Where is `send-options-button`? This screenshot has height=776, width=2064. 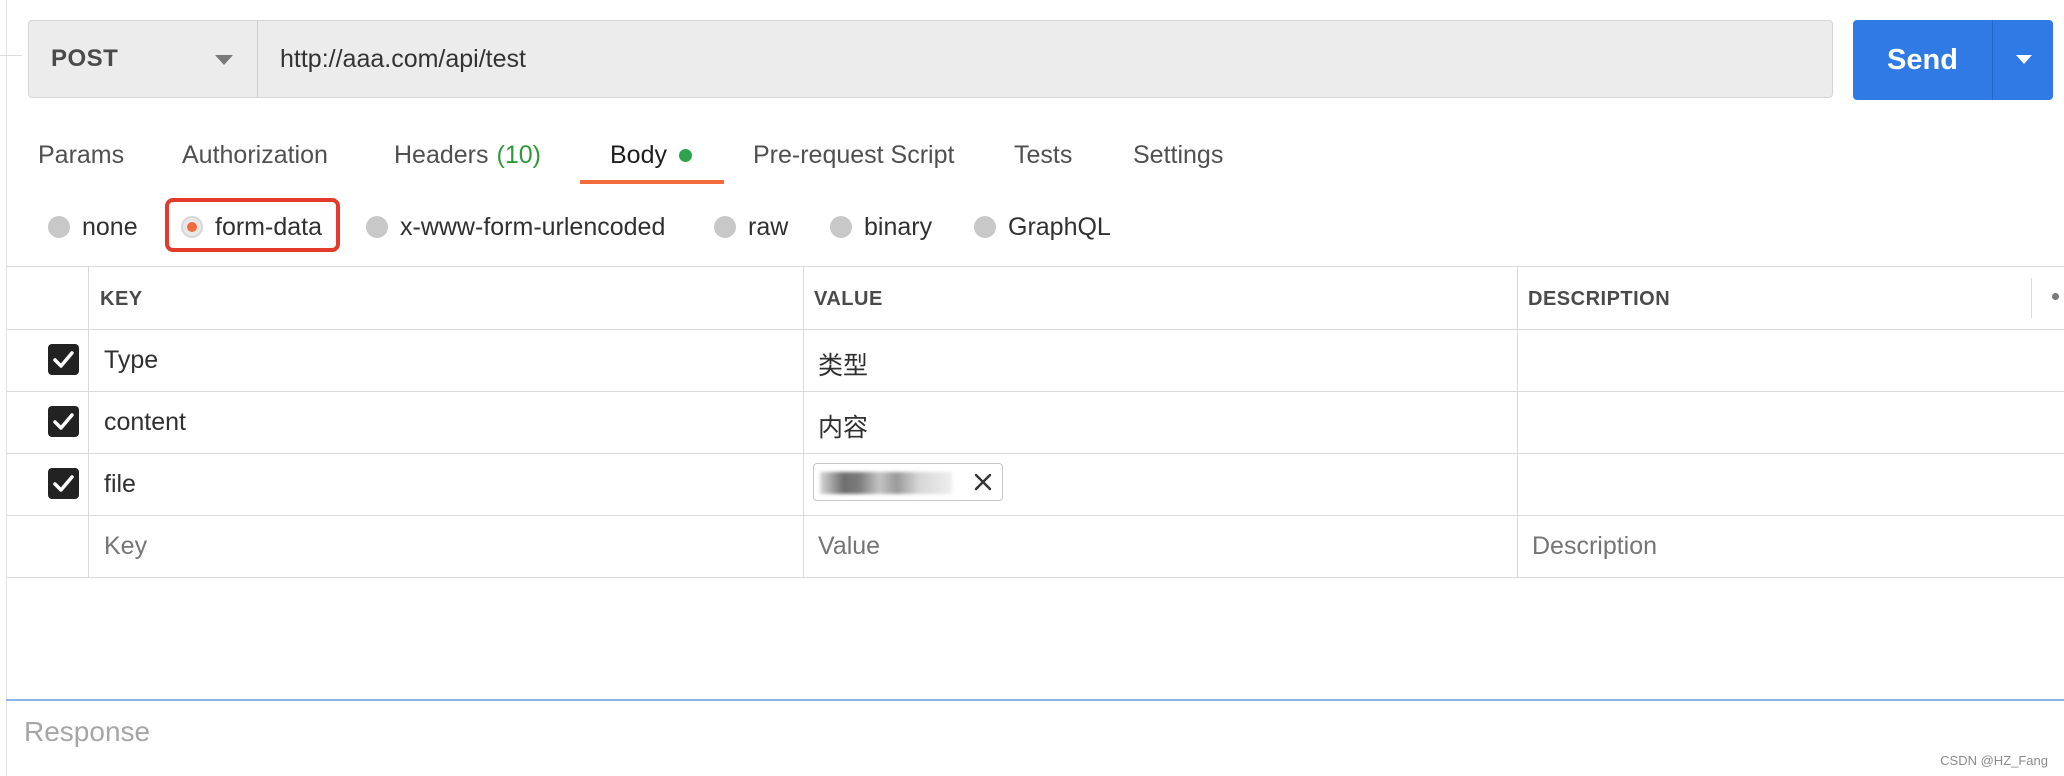 send-options-button is located at coordinates (2023, 60).